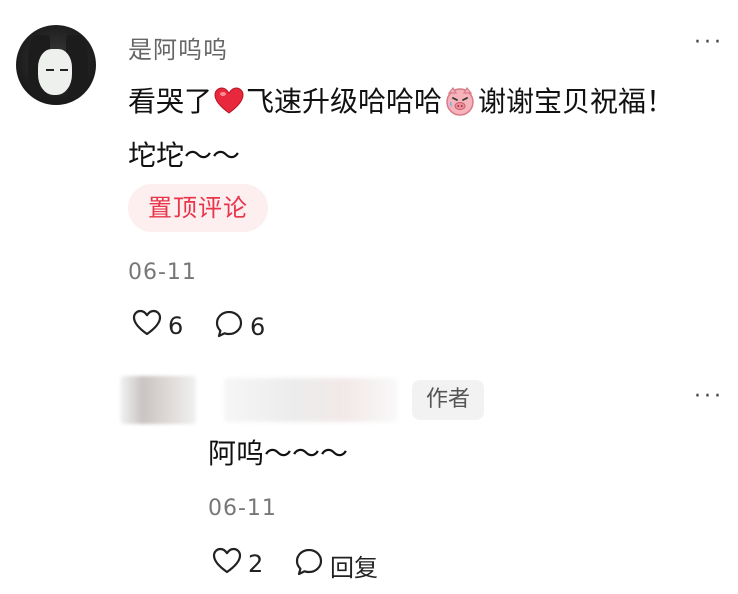 This screenshot has width=738, height=594. I want to click on reply-username-blurred, so click(311, 400).